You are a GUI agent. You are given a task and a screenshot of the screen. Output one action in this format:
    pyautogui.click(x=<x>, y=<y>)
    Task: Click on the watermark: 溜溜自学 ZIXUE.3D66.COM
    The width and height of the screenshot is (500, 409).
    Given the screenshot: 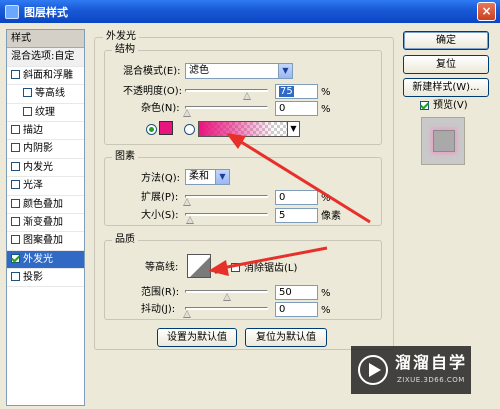 What is the action you would take?
    pyautogui.click(x=411, y=370)
    